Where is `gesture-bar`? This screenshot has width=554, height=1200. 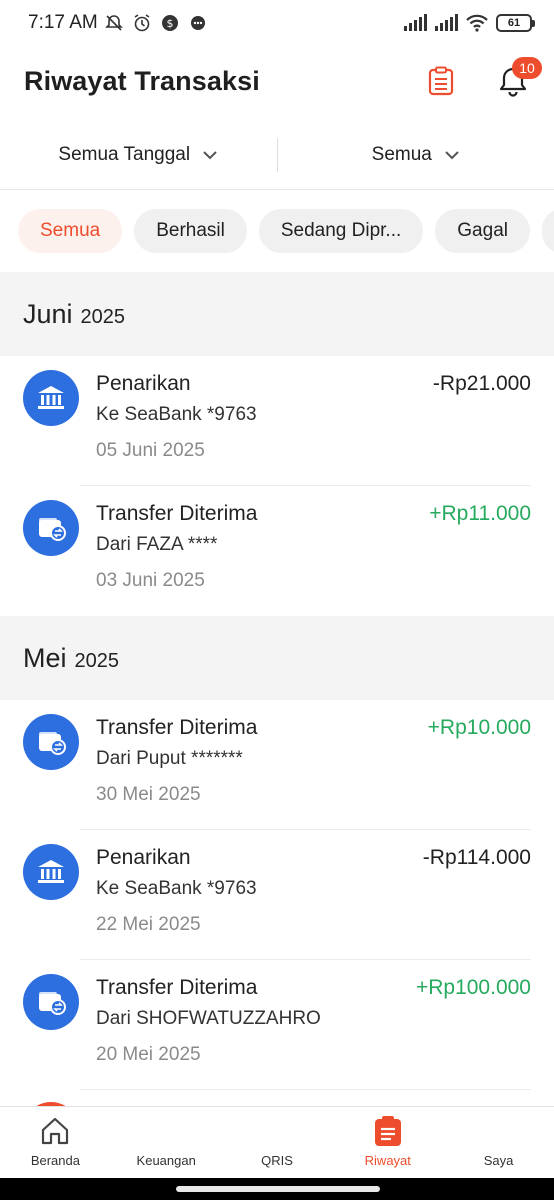 gesture-bar is located at coordinates (277, 1189).